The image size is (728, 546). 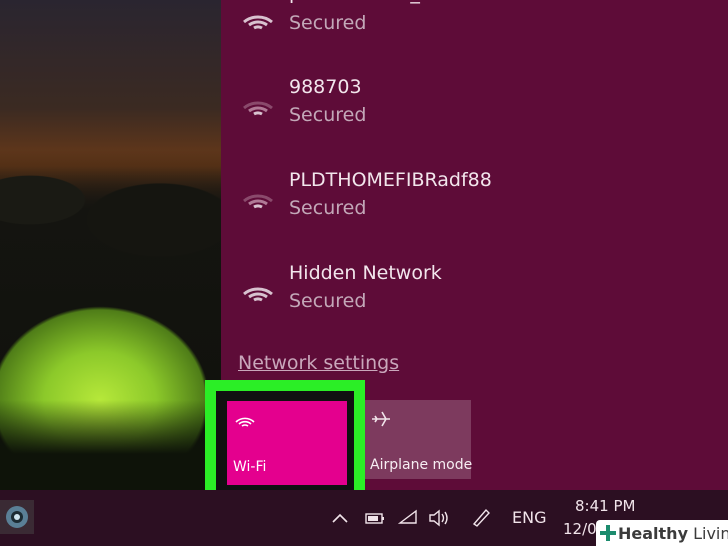 I want to click on network-item: Hidden Network Secured, so click(x=474, y=297).